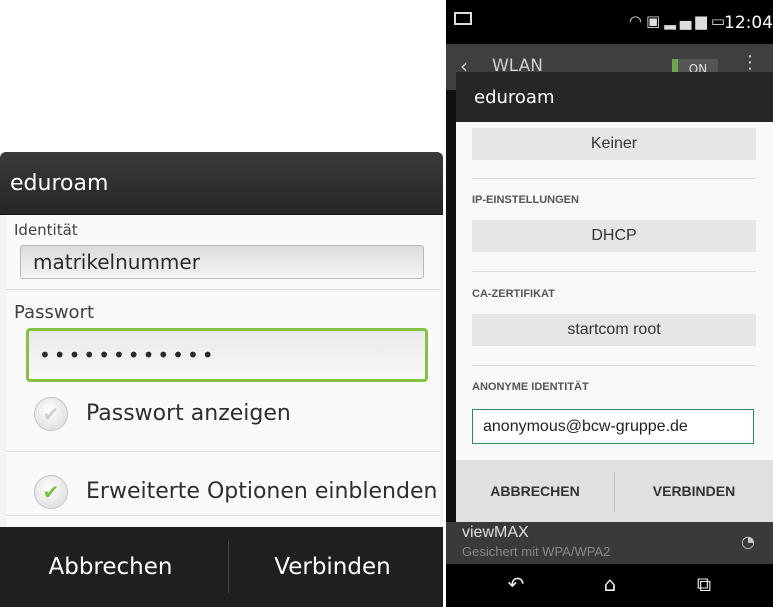 The image size is (773, 607). What do you see at coordinates (227, 355) in the screenshot?
I see `password-input: ••••••••••••` at bounding box center [227, 355].